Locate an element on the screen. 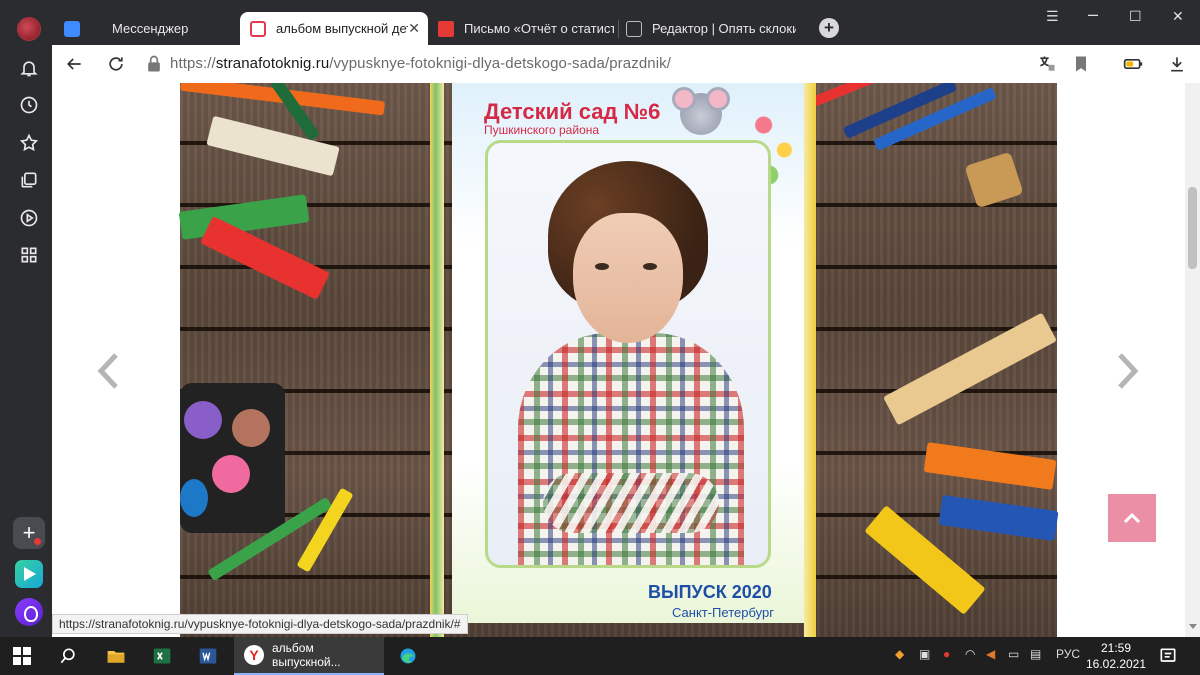 This screenshot has width=1200, height=675. scroll-down-arrow-icon is located at coordinates (1193, 626).